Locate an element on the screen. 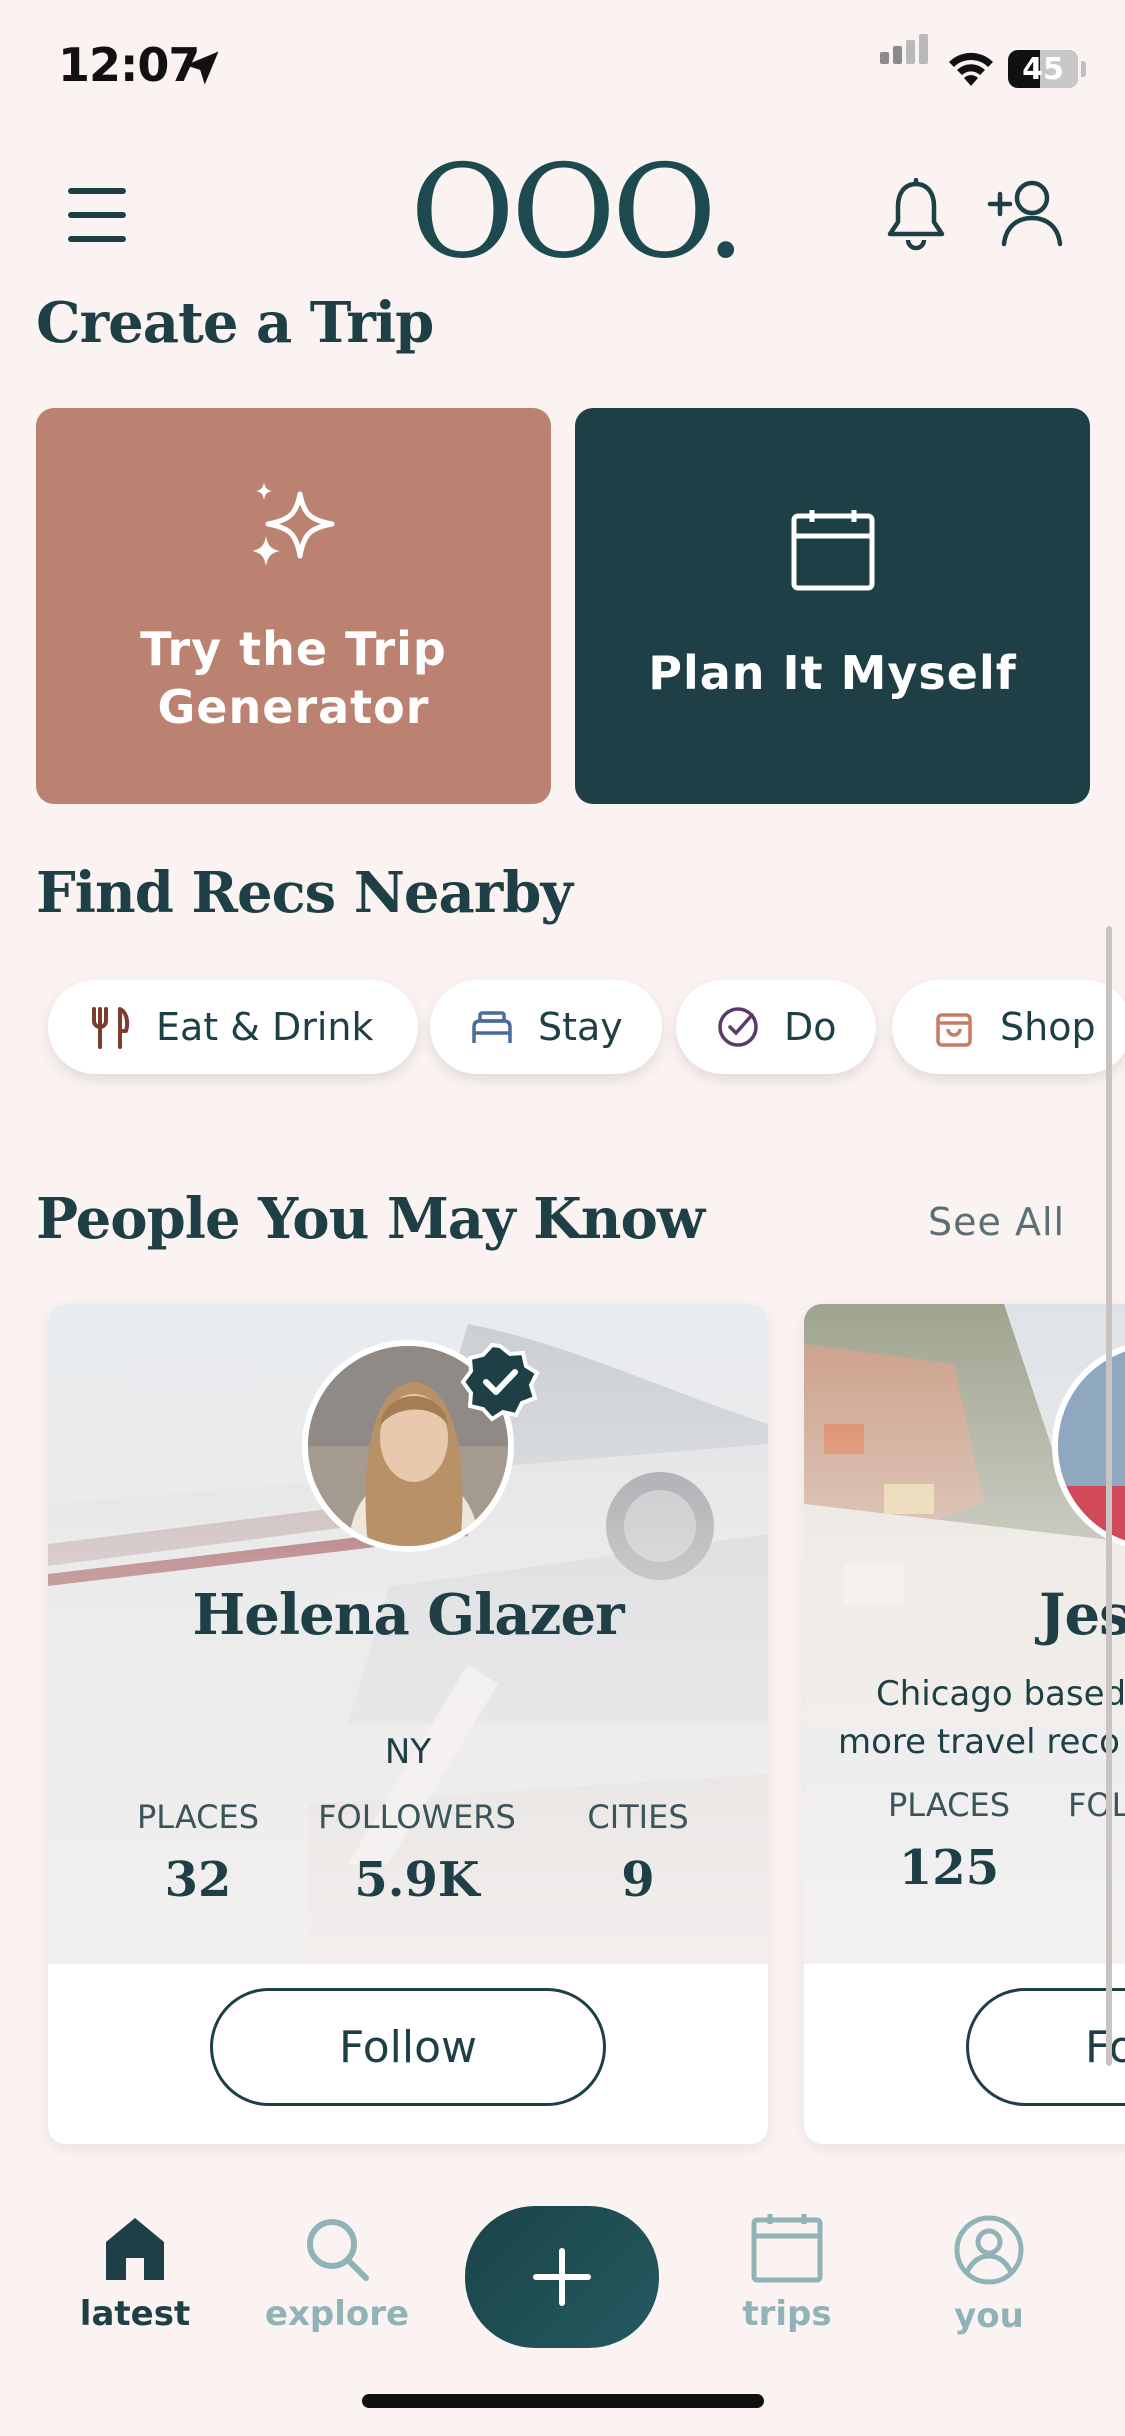  find-recs-title: Find Recs Nearby is located at coordinates (304, 893).